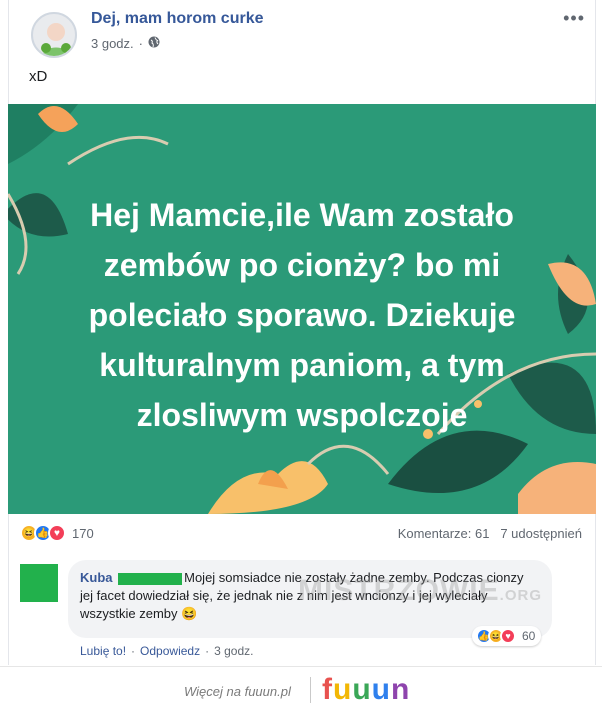 This screenshot has width=602, height=711. I want to click on post-text: xD, so click(38, 76).